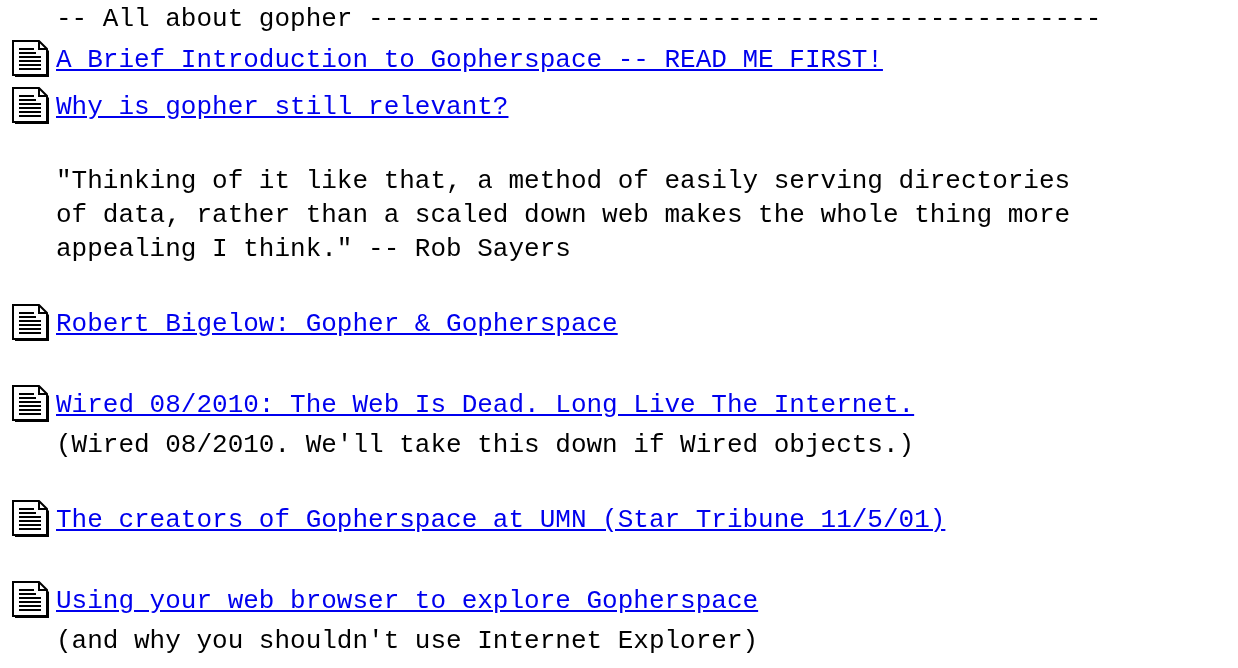 The width and height of the screenshot is (1238, 668). Describe the element at coordinates (469, 59) in the screenshot. I see `document-link: A Brief Introduction to Gopherspace -- READ ME FIRST!` at that location.